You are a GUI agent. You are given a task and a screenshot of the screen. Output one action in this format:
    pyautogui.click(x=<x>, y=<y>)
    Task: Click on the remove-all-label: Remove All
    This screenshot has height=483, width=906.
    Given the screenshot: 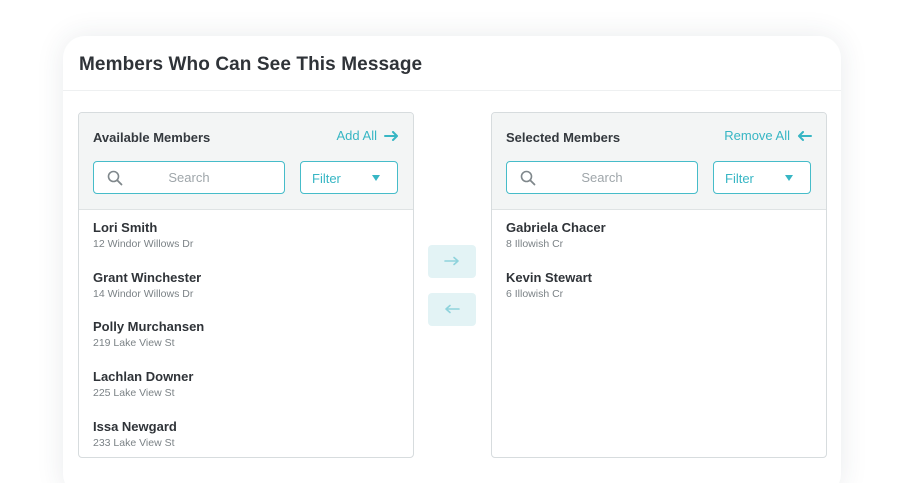 What is the action you would take?
    pyautogui.click(x=757, y=135)
    